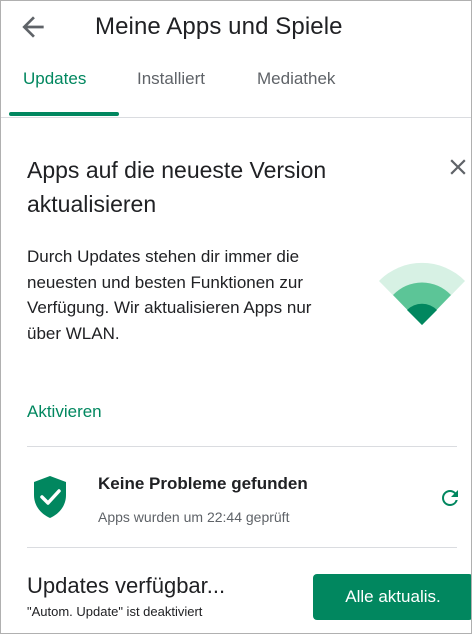 Image resolution: width=472 pixels, height=634 pixels. I want to click on app-bar: Meine Apps und Spiele, so click(236, 27).